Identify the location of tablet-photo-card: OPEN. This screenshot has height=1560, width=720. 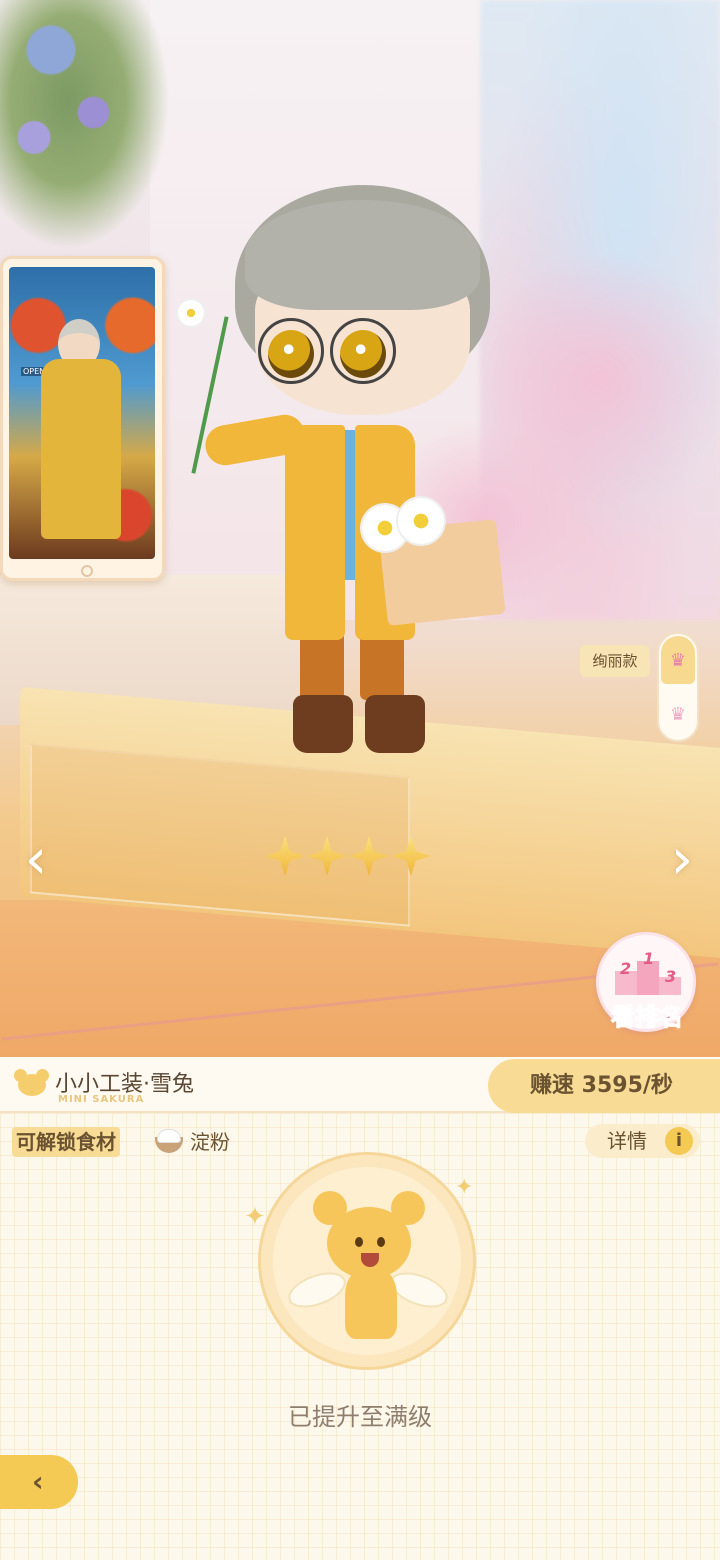
(82, 418).